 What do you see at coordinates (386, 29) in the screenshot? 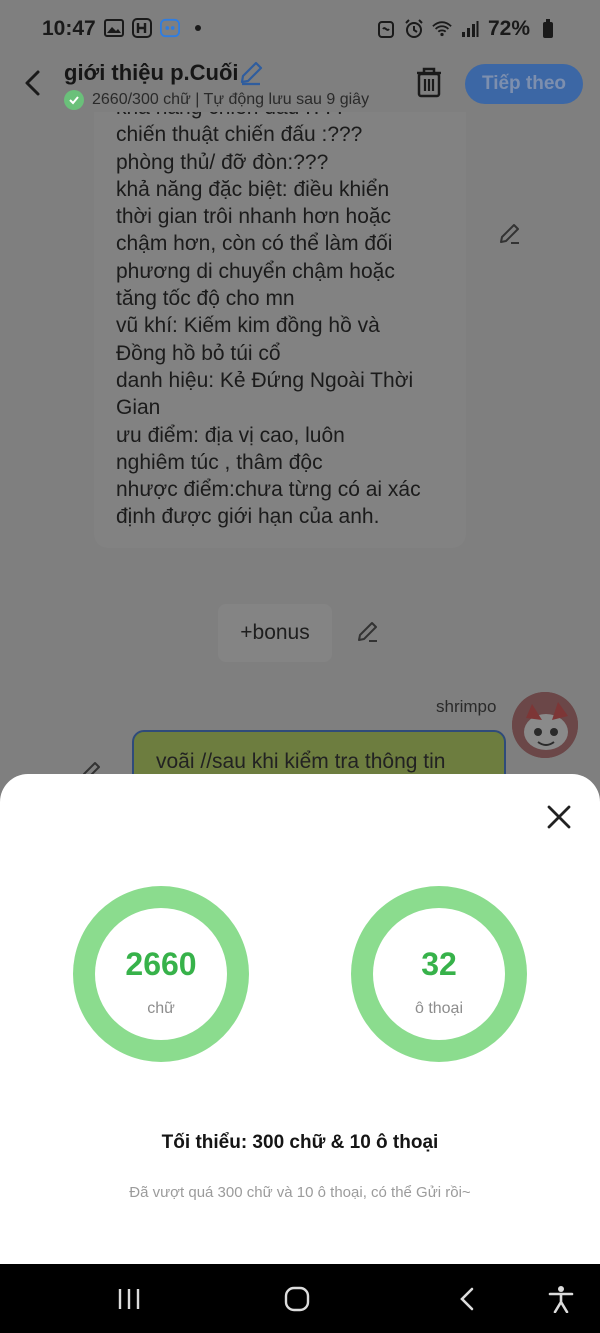
I see `nfc-icon` at bounding box center [386, 29].